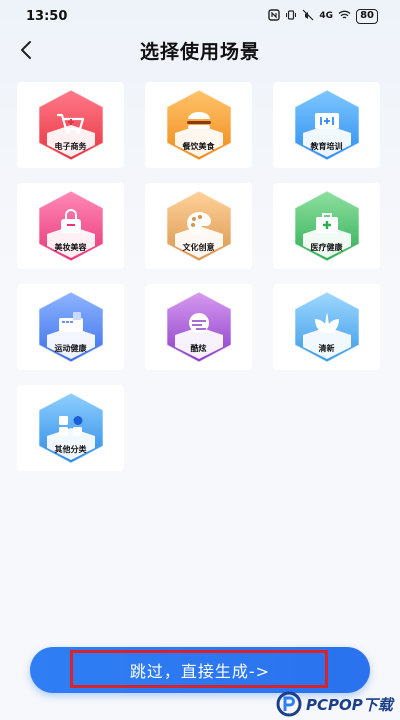  Describe the element at coordinates (198, 348) in the screenshot. I see `scene-label: 酷炫` at that location.